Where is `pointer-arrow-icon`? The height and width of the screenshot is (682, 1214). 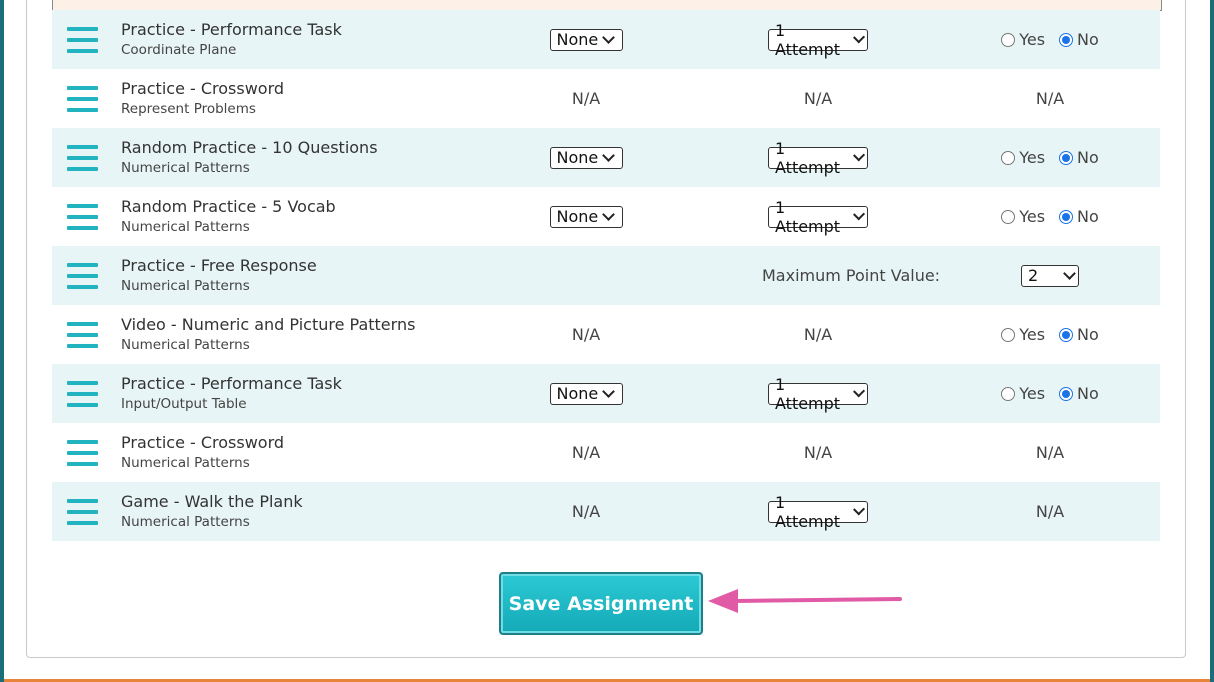
pointer-arrow-icon is located at coordinates (805, 601).